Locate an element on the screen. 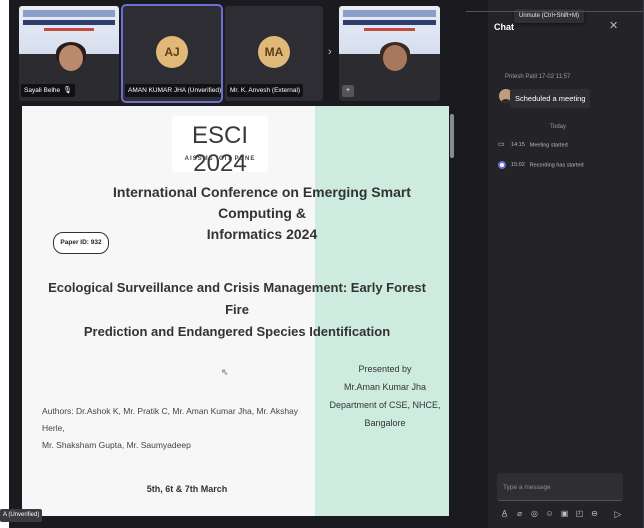 The height and width of the screenshot is (528, 644). participant-name: Sayali Belhe is located at coordinates (42, 90).